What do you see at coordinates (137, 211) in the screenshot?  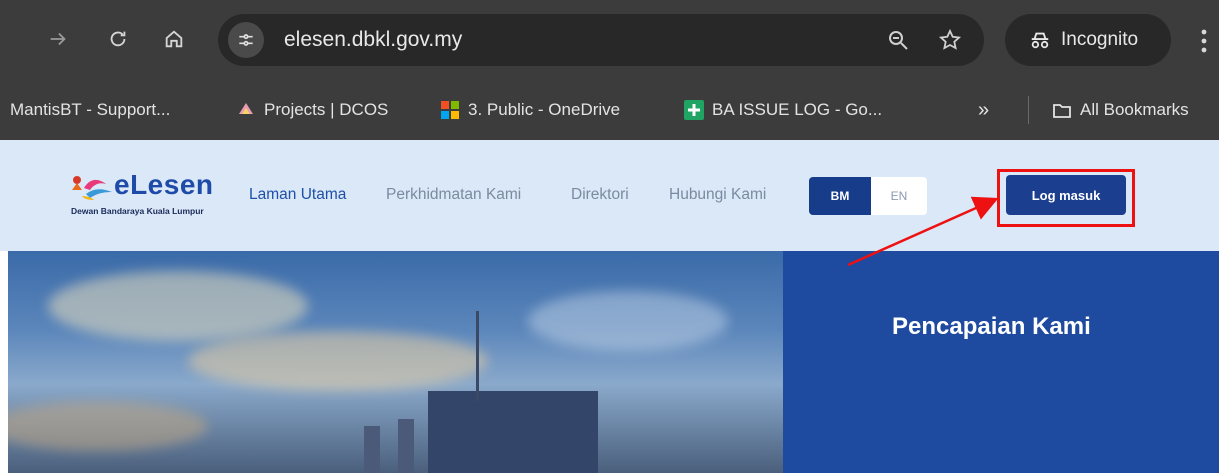 I see `logo-subtitle: Dewan Bandaraya Kuala Lumpur` at bounding box center [137, 211].